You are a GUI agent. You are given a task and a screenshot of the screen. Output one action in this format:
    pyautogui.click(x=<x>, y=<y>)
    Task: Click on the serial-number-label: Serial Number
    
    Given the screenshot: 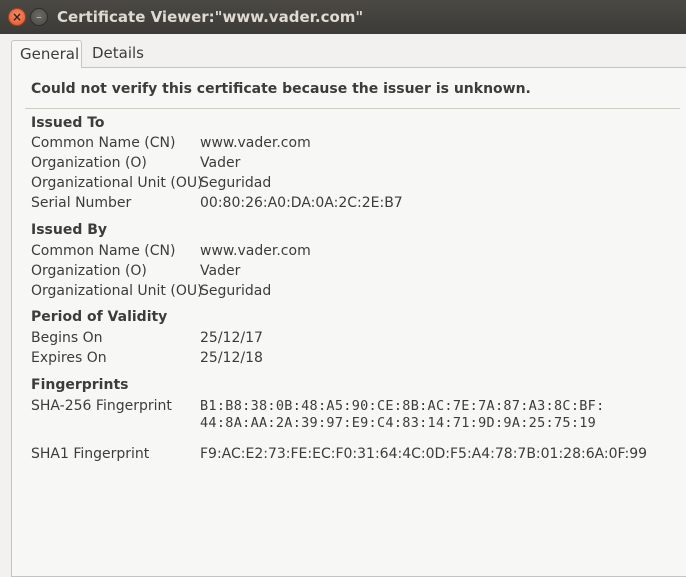 What is the action you would take?
    pyautogui.click(x=81, y=203)
    